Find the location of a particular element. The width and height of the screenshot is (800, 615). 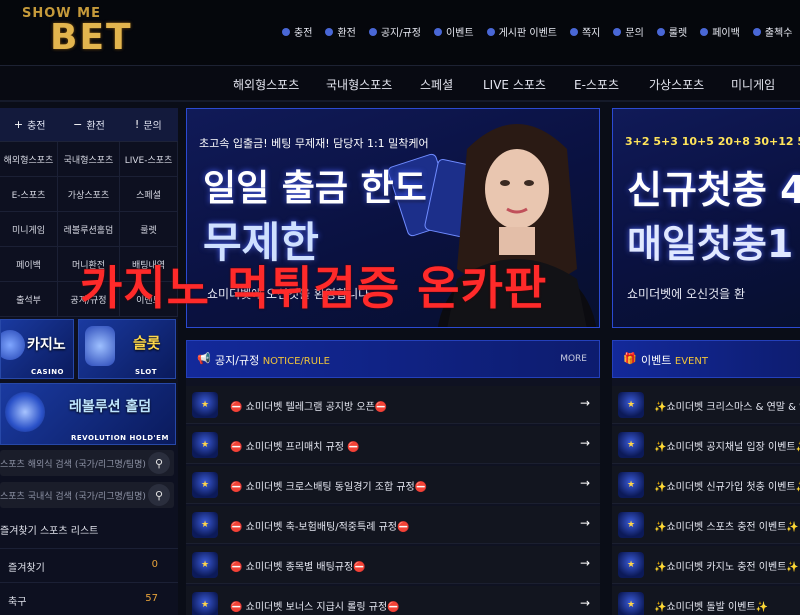

category-item: E-스포츠 is located at coordinates (29, 194).